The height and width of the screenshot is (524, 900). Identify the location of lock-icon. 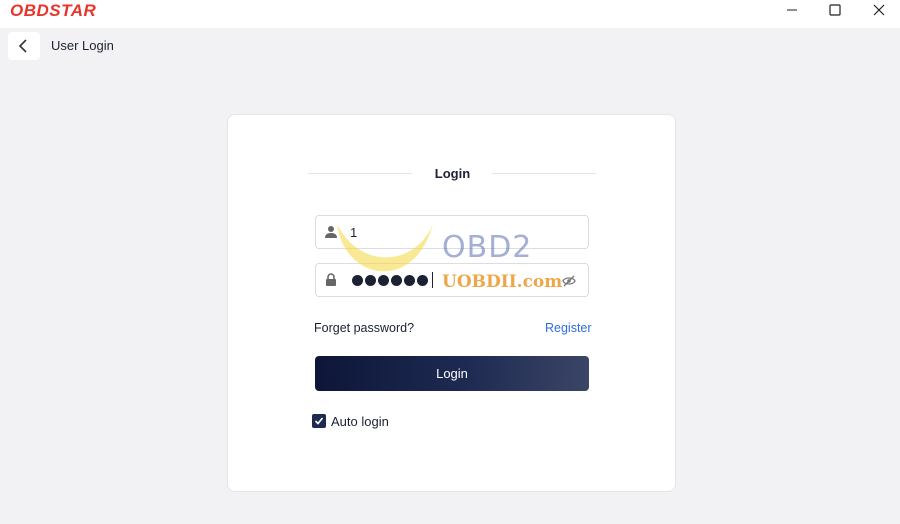
(331, 279).